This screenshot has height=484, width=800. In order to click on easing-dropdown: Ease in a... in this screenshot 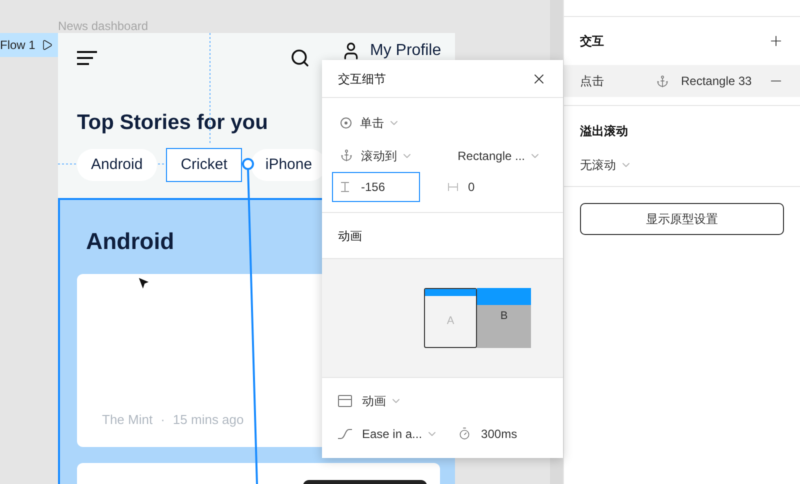, I will do `click(400, 433)`.